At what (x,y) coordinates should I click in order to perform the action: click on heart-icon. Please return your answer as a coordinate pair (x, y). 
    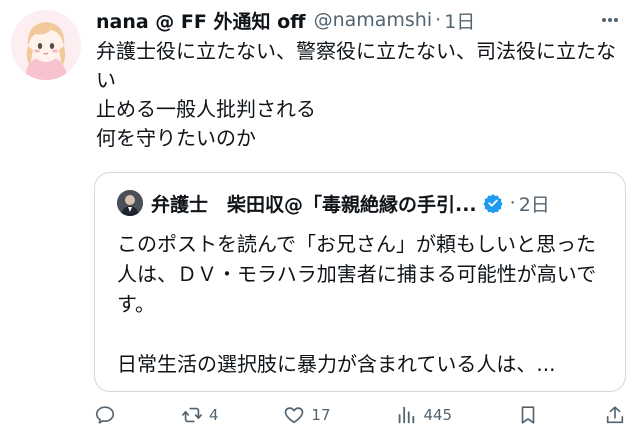
    Looking at the image, I should click on (294, 415).